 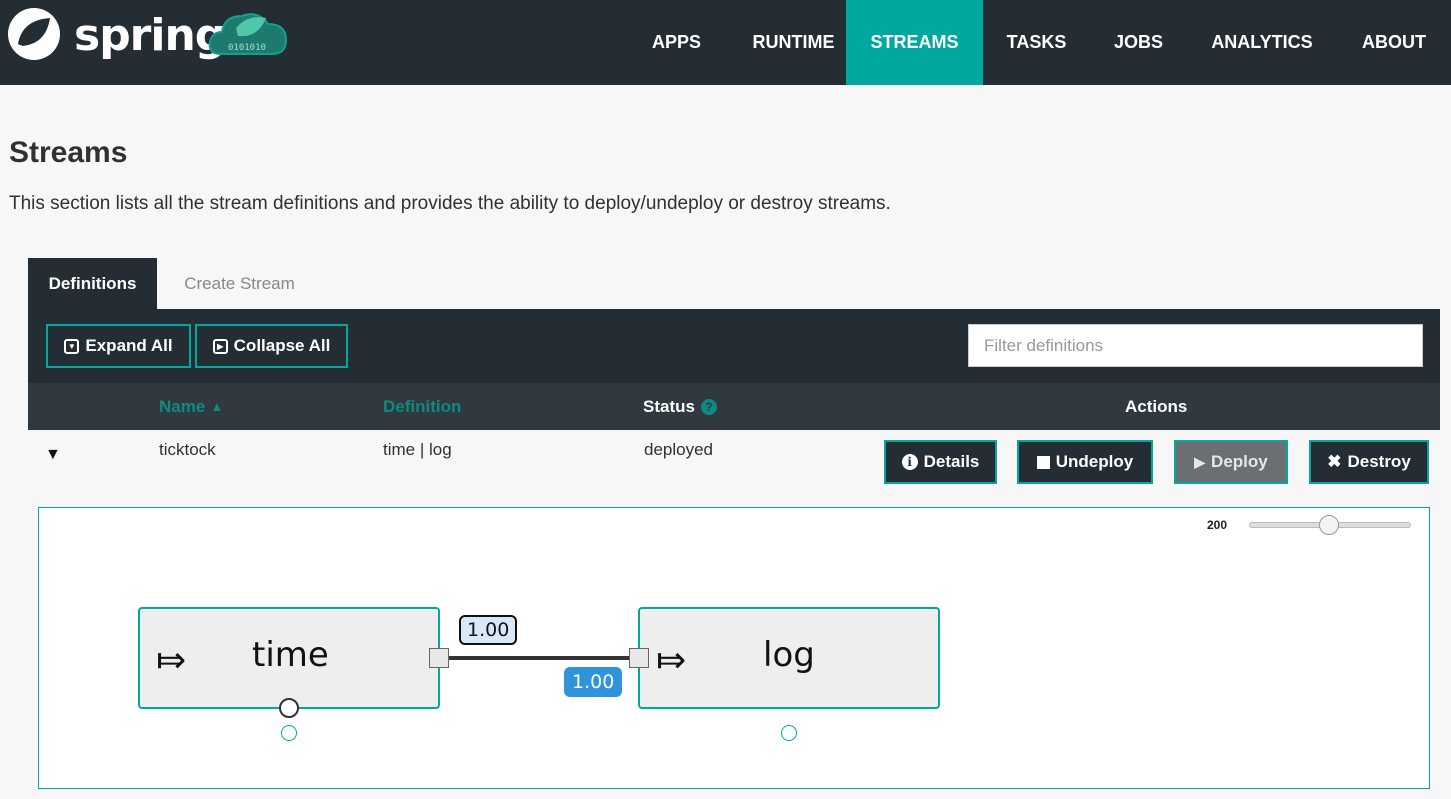 I want to click on stream-definition: time | log, so click(x=417, y=449).